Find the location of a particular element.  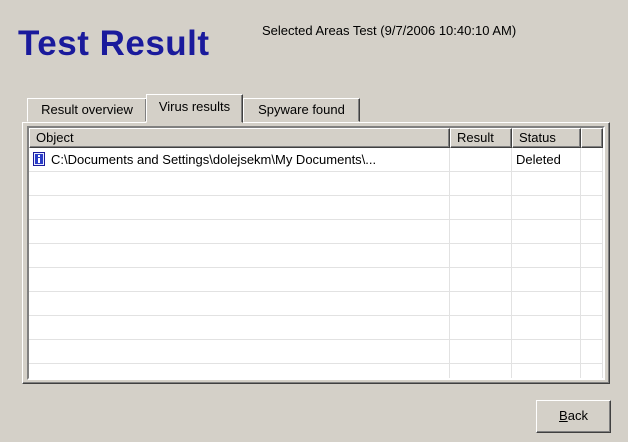

column-header-object: Object is located at coordinates (239, 138).